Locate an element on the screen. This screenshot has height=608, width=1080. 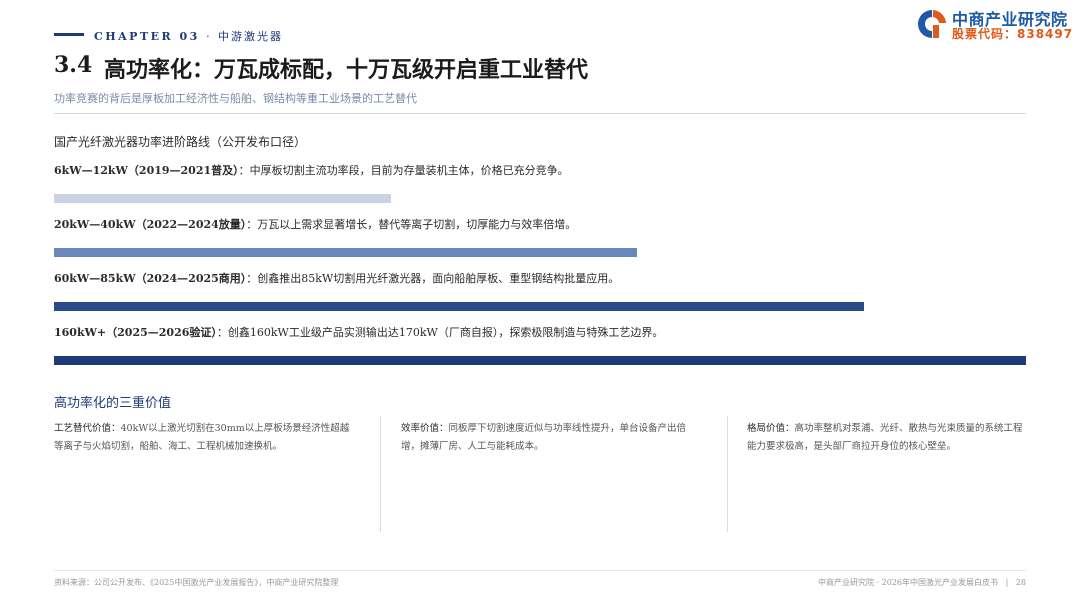
page-subtitle: 功率竞赛的背后是厚板加工经济性与船舶、钢结构等重工业场景的工艺替代 is located at coordinates (235, 98).